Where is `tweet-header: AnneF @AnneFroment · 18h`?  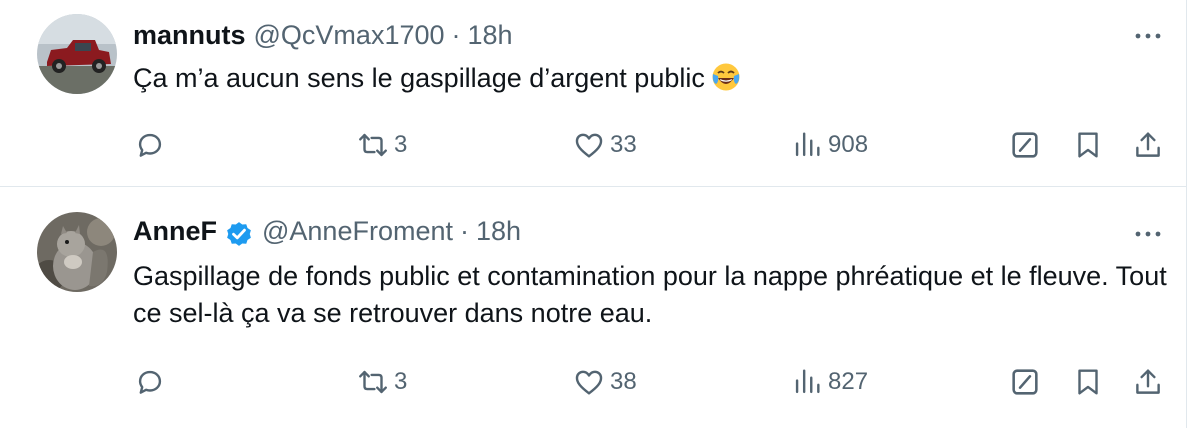
tweet-header: AnneF @AnneFroment · 18h is located at coordinates (327, 231).